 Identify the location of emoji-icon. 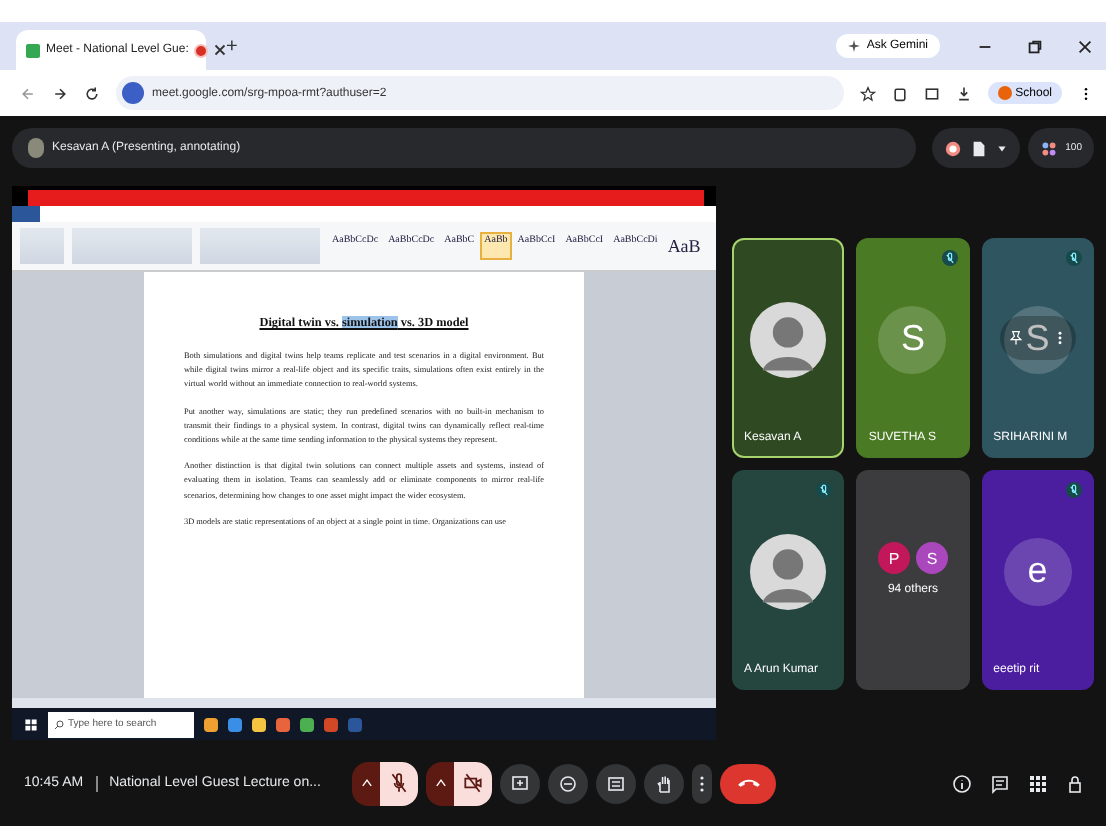
(568, 783).